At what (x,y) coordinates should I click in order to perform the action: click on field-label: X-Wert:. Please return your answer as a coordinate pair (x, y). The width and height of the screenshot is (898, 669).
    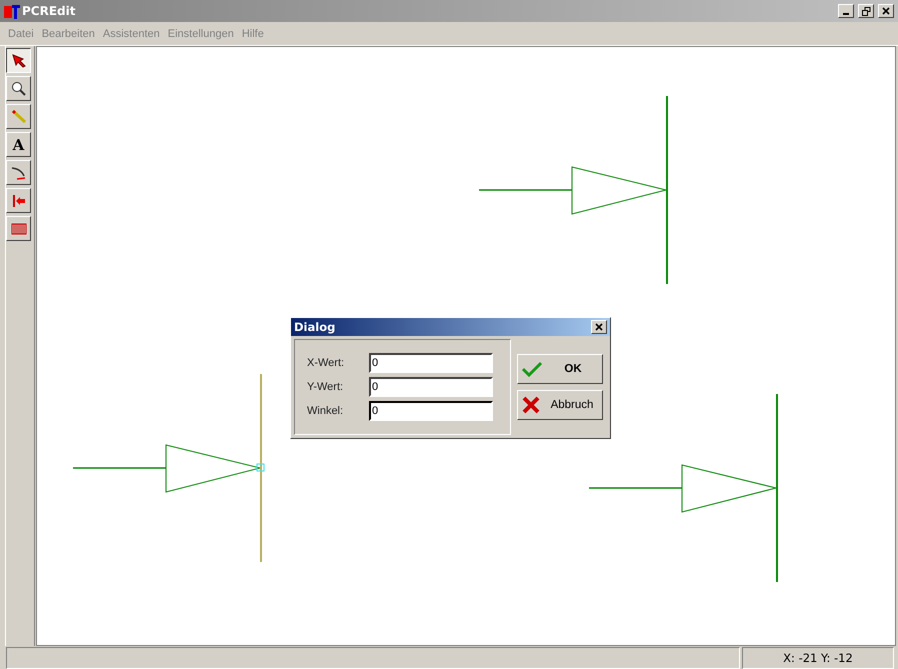
    Looking at the image, I should click on (326, 363).